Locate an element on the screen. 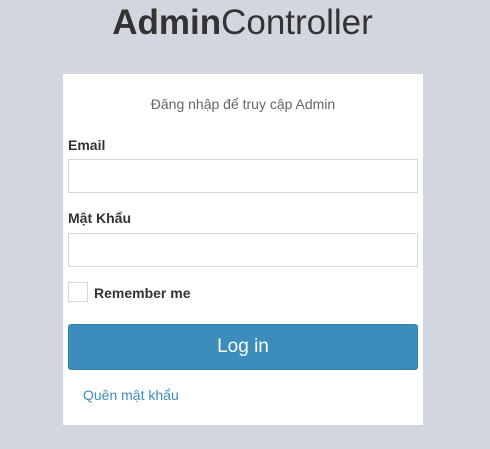  logo-bold-text: Admin is located at coordinates (167, 22).